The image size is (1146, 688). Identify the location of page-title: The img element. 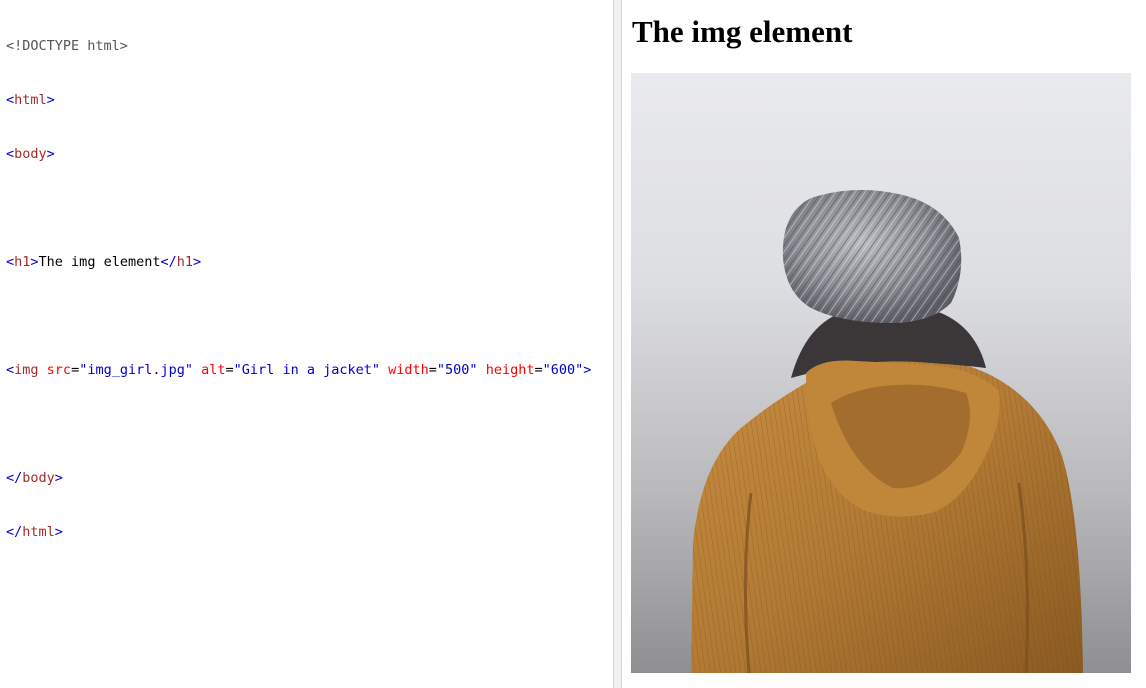
(742, 31).